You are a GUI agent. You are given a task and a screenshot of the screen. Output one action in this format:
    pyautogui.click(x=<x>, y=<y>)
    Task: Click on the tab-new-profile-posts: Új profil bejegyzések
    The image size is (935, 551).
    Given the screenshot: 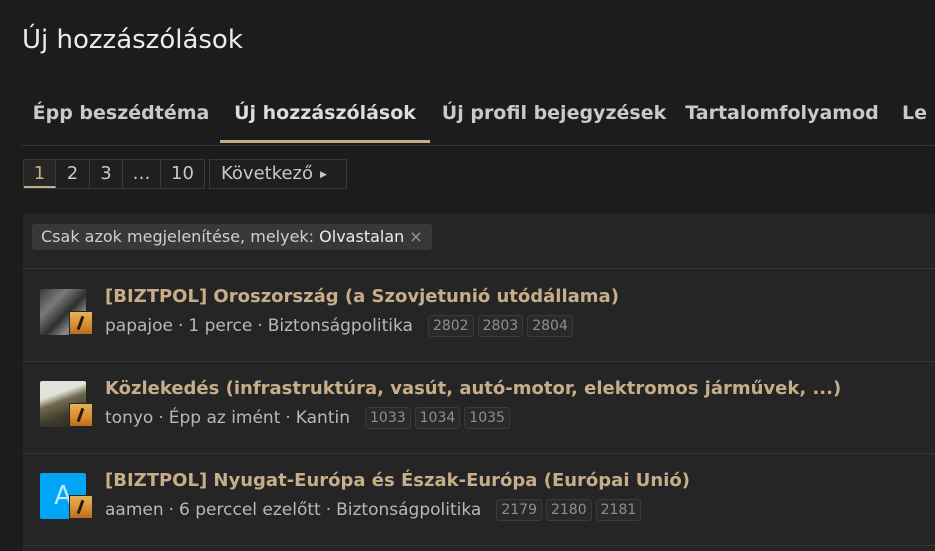 What is the action you would take?
    pyautogui.click(x=554, y=115)
    